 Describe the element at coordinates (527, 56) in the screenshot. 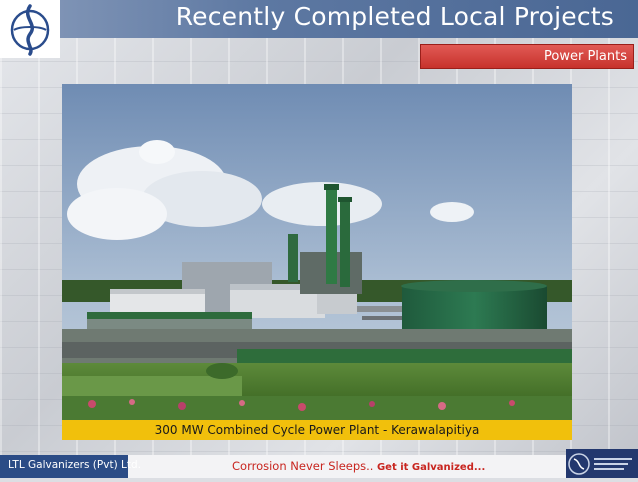

I see `section-tab: Power Plants` at that location.